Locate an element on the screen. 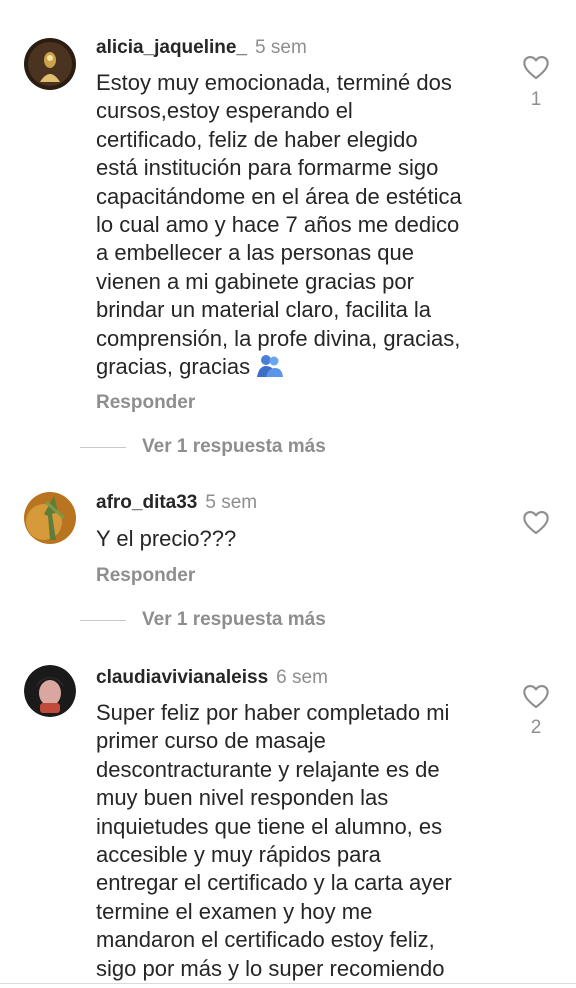 Image resolution: width=576 pixels, height=988 pixels. comment-line: entregar el certificado y la carta ayer is located at coordinates (274, 883).